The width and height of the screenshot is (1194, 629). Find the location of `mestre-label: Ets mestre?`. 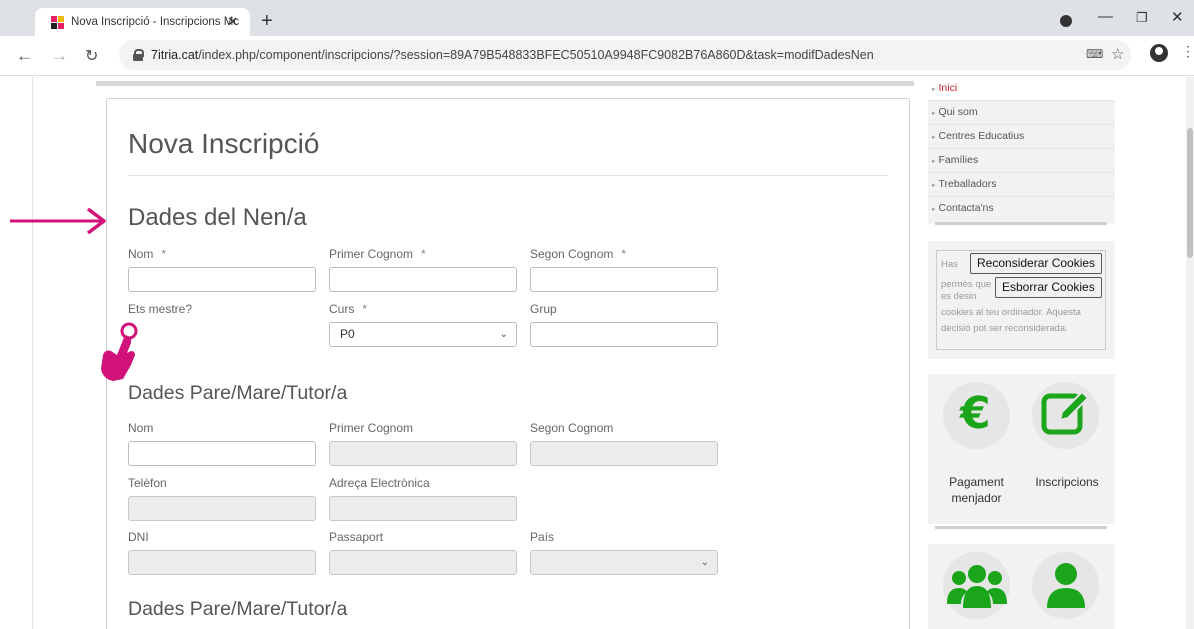

mestre-label: Ets mestre? is located at coordinates (160, 309).